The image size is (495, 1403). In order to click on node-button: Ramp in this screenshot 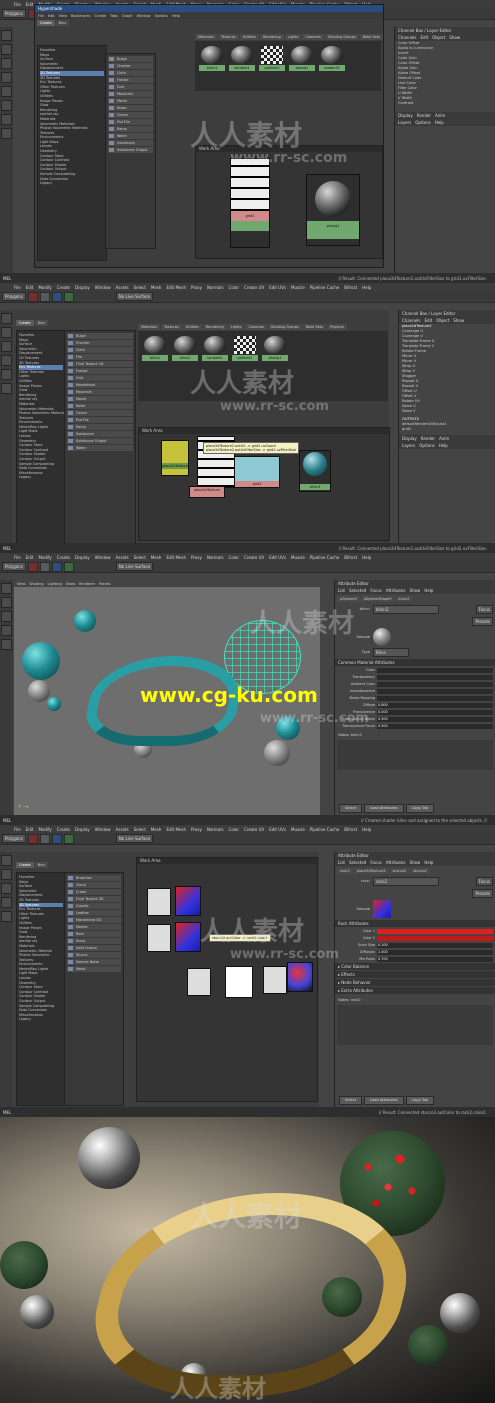, I will do `click(100, 427)`.